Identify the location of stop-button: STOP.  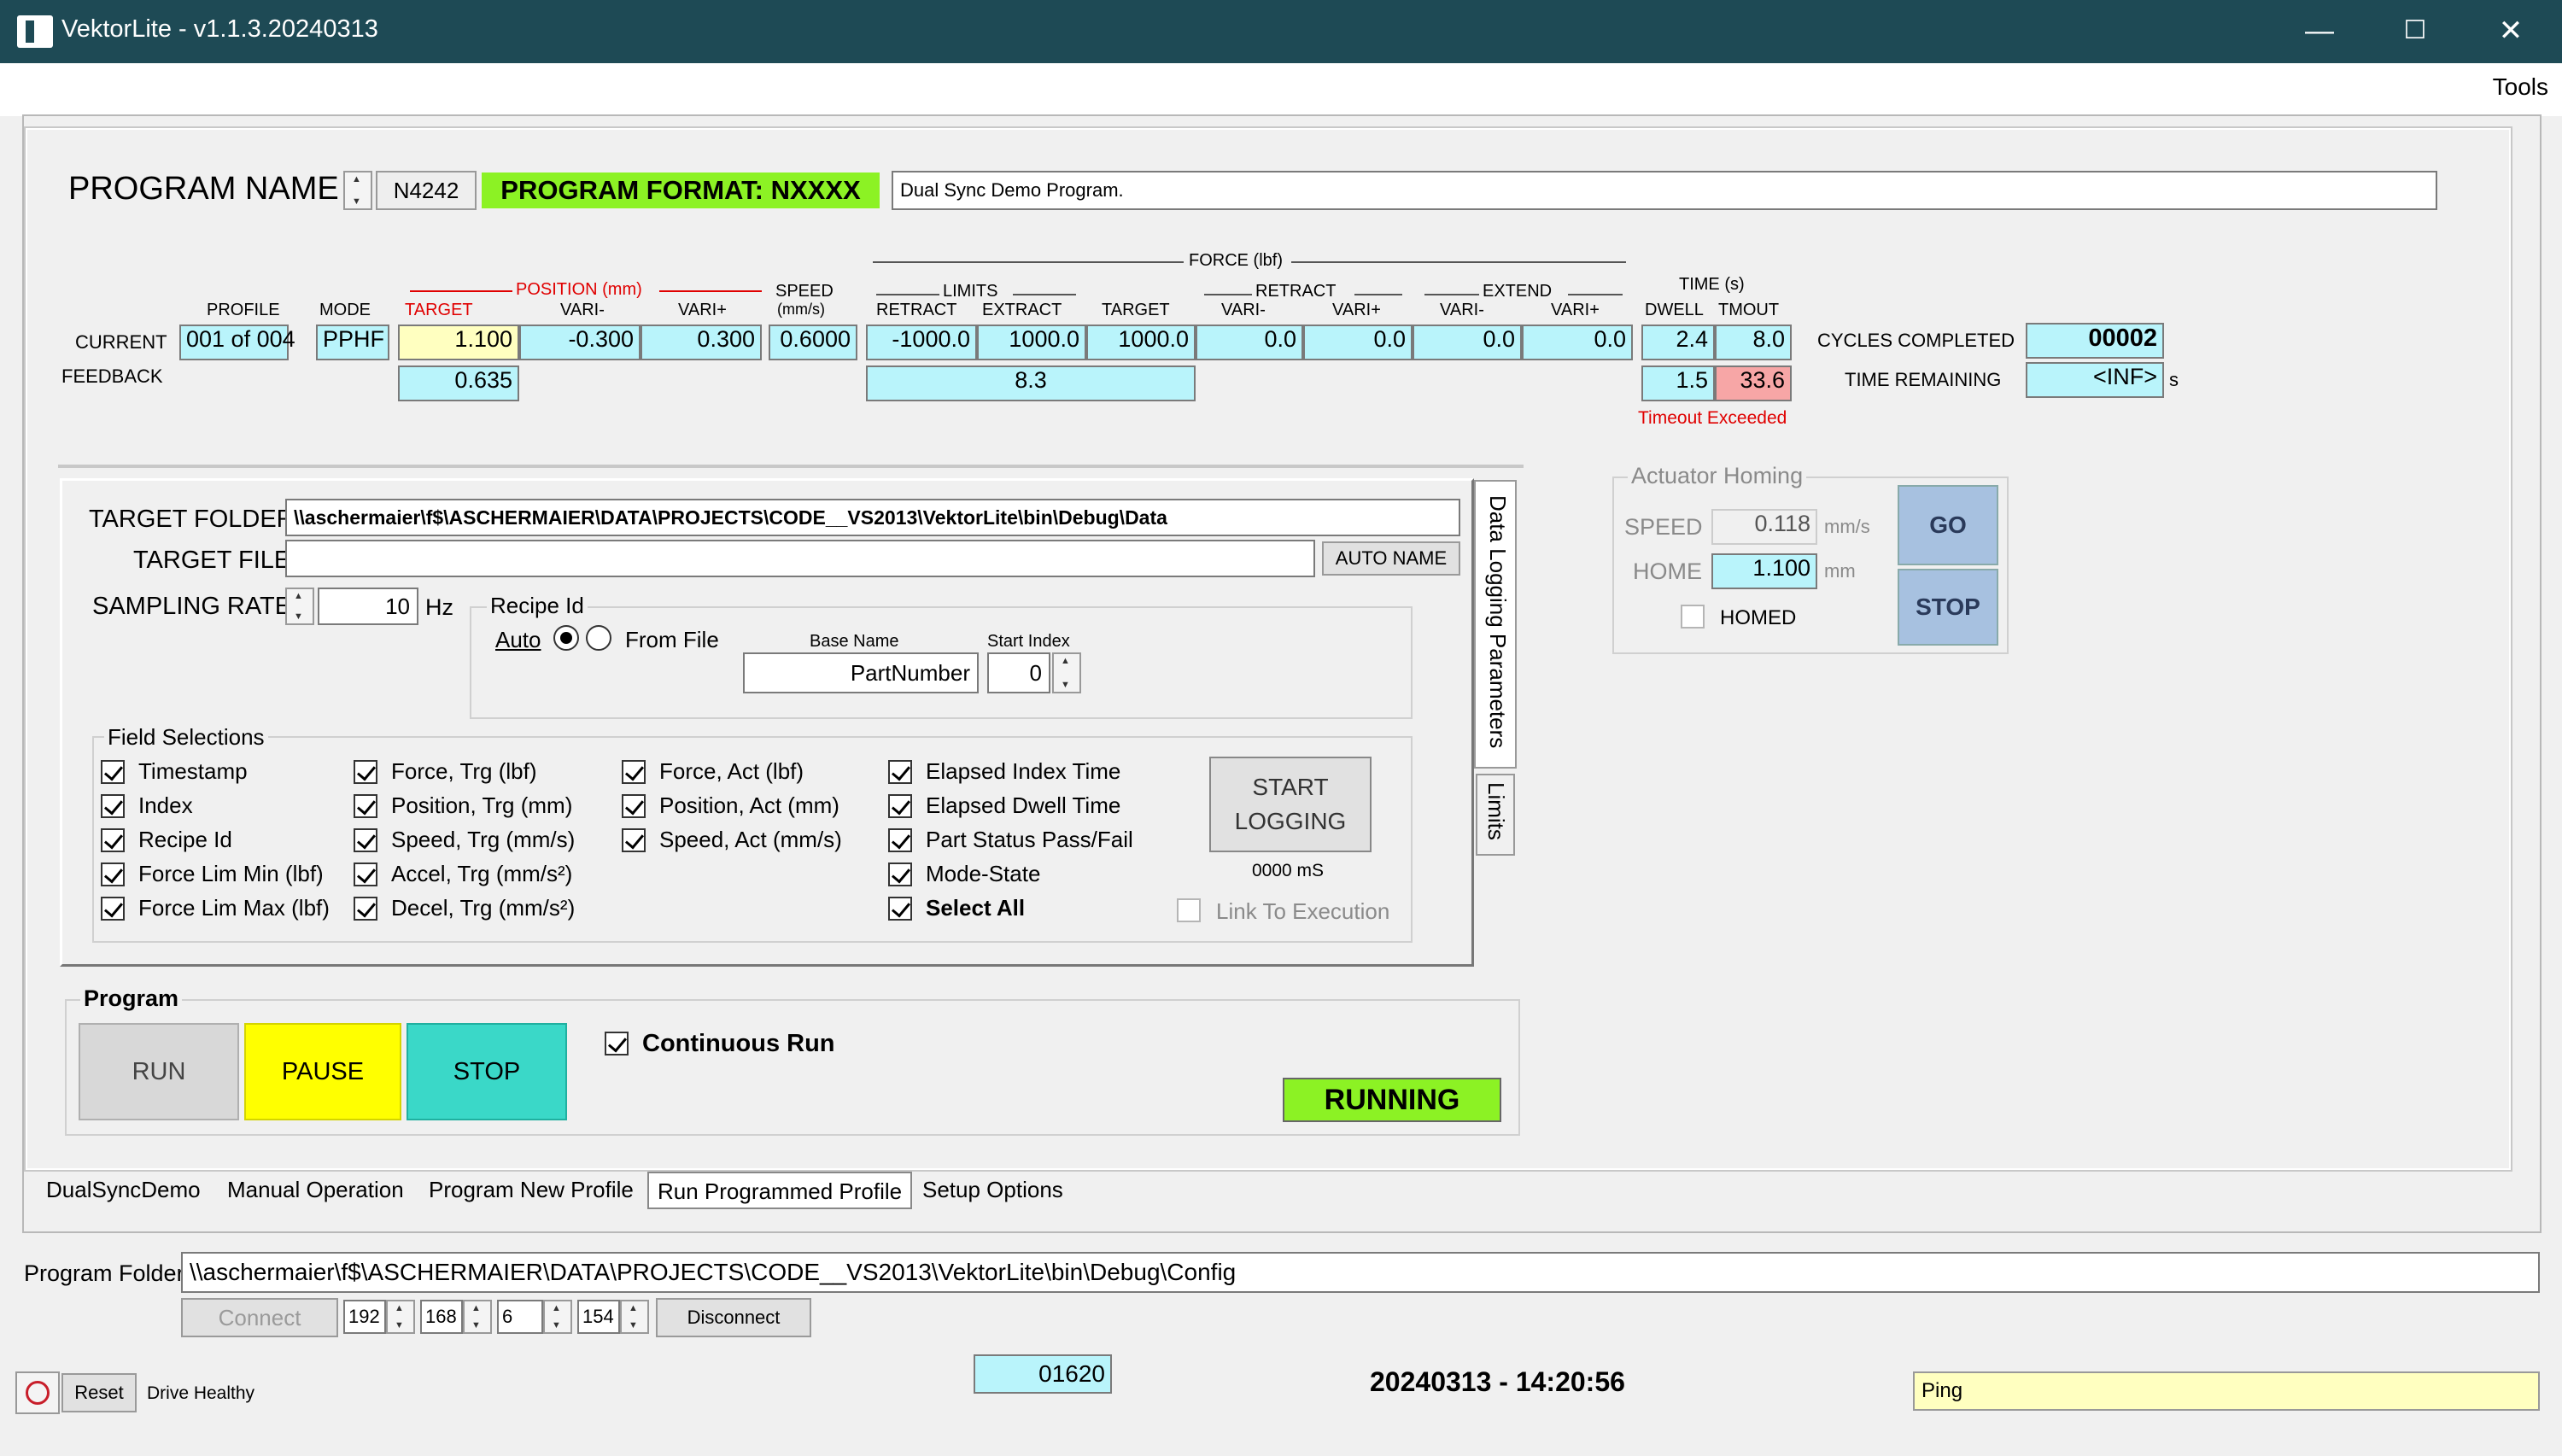
(487, 1072).